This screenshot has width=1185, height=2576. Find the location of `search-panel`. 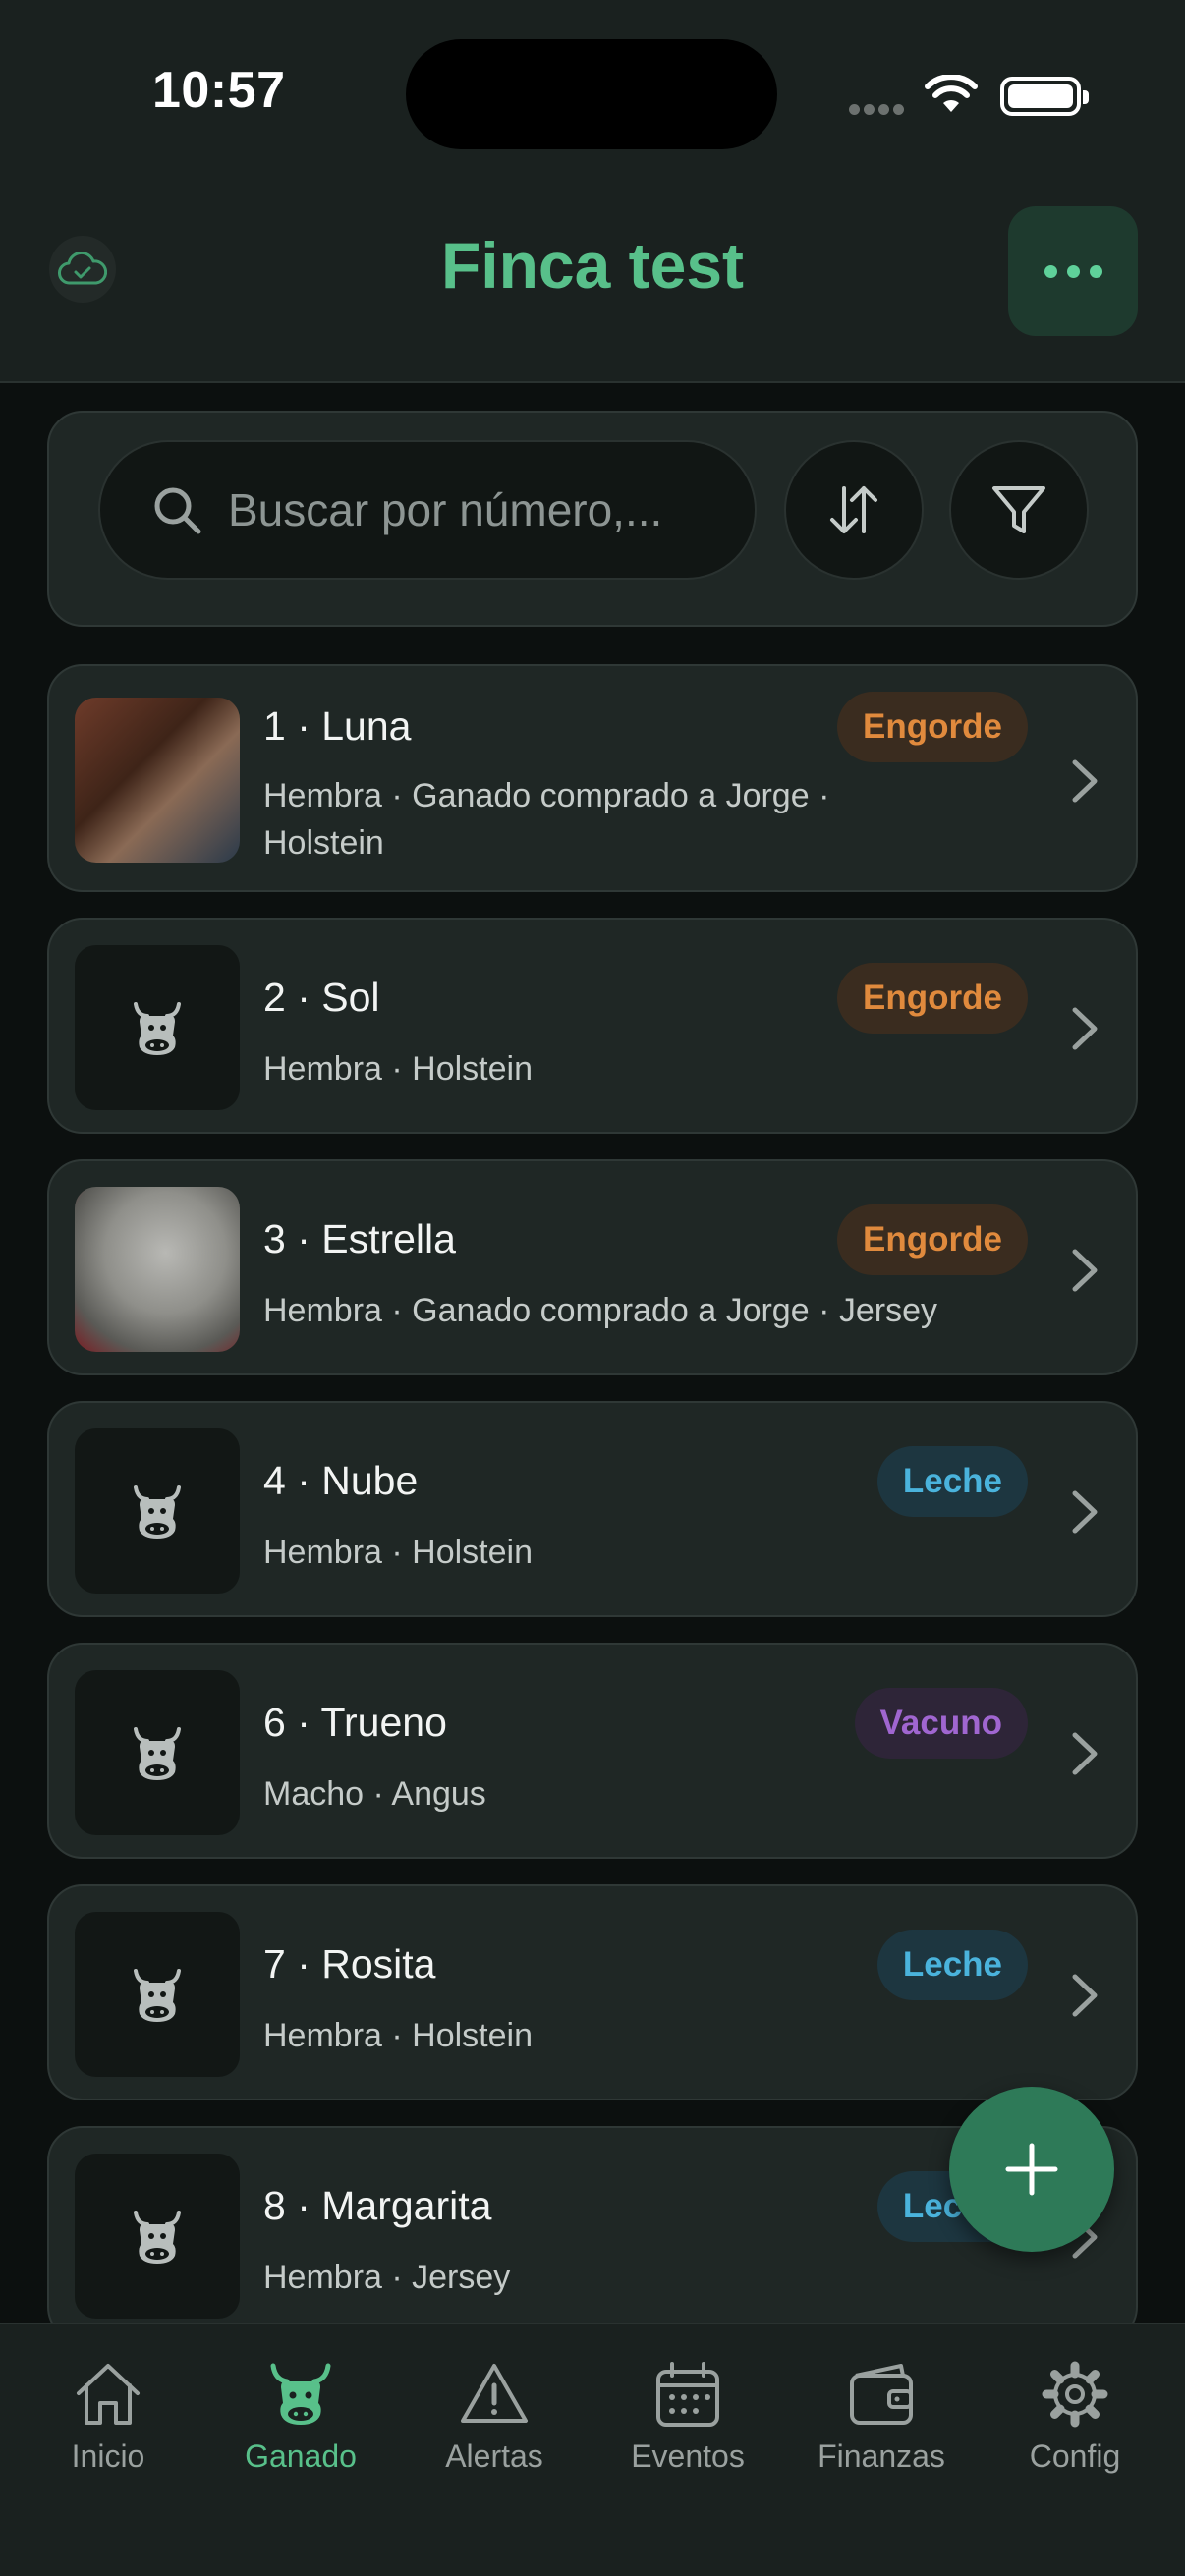

search-panel is located at coordinates (592, 519).